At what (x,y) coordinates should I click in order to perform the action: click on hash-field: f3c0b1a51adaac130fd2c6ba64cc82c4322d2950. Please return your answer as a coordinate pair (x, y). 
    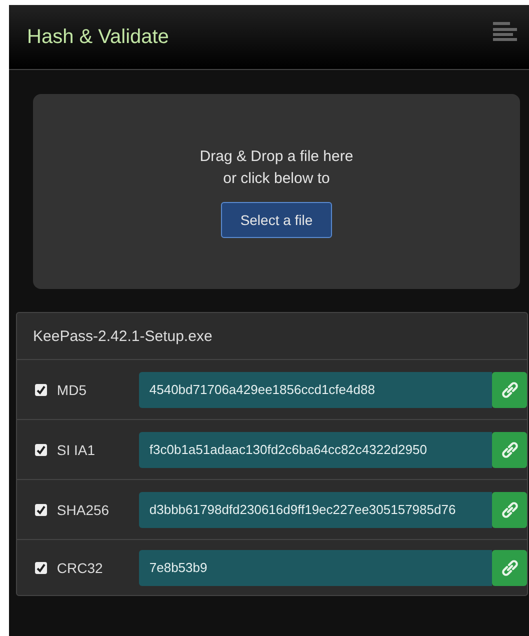
    Looking at the image, I should click on (315, 450).